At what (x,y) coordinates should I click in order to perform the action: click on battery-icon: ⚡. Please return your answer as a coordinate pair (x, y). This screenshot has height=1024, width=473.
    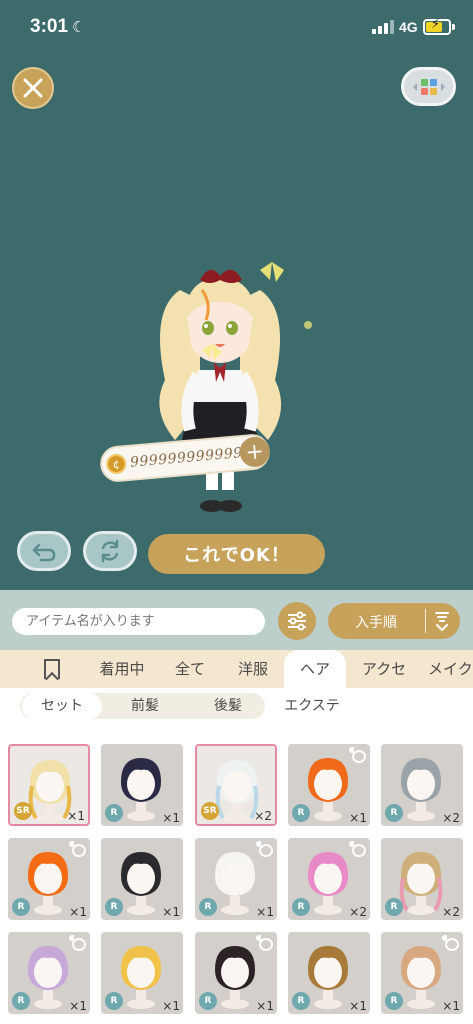
    Looking at the image, I should click on (437, 26).